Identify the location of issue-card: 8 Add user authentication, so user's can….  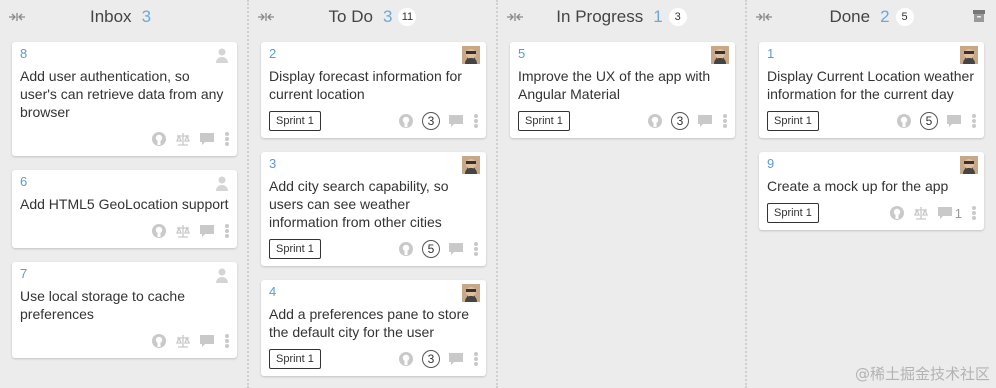
(124, 99).